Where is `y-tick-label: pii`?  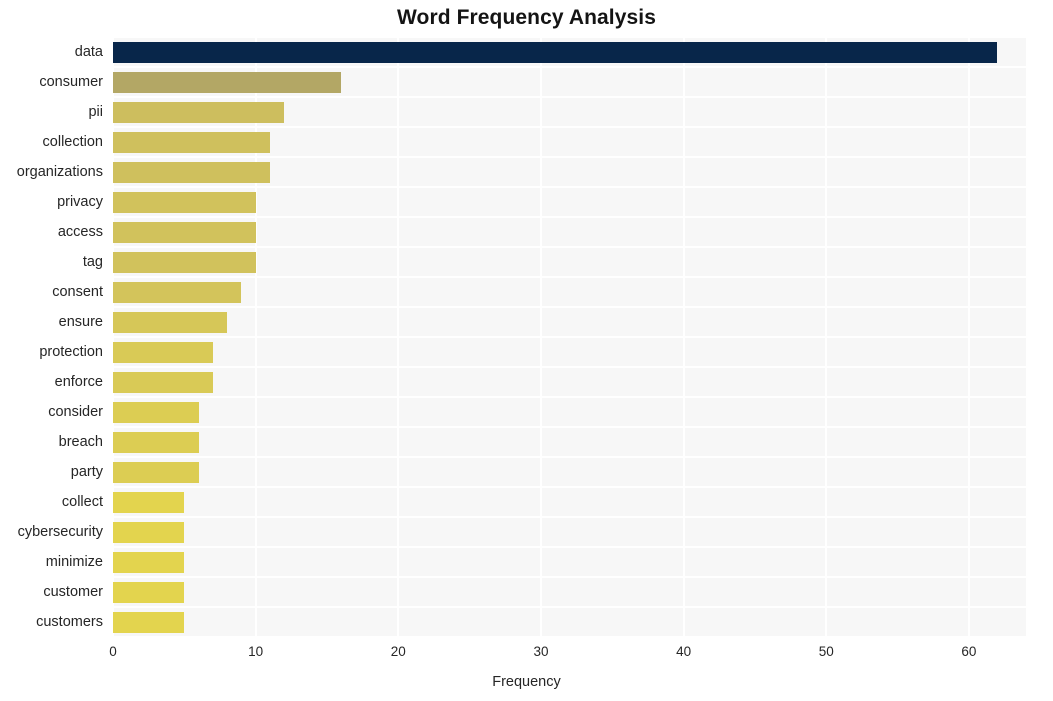
y-tick-label: pii is located at coordinates (95, 112).